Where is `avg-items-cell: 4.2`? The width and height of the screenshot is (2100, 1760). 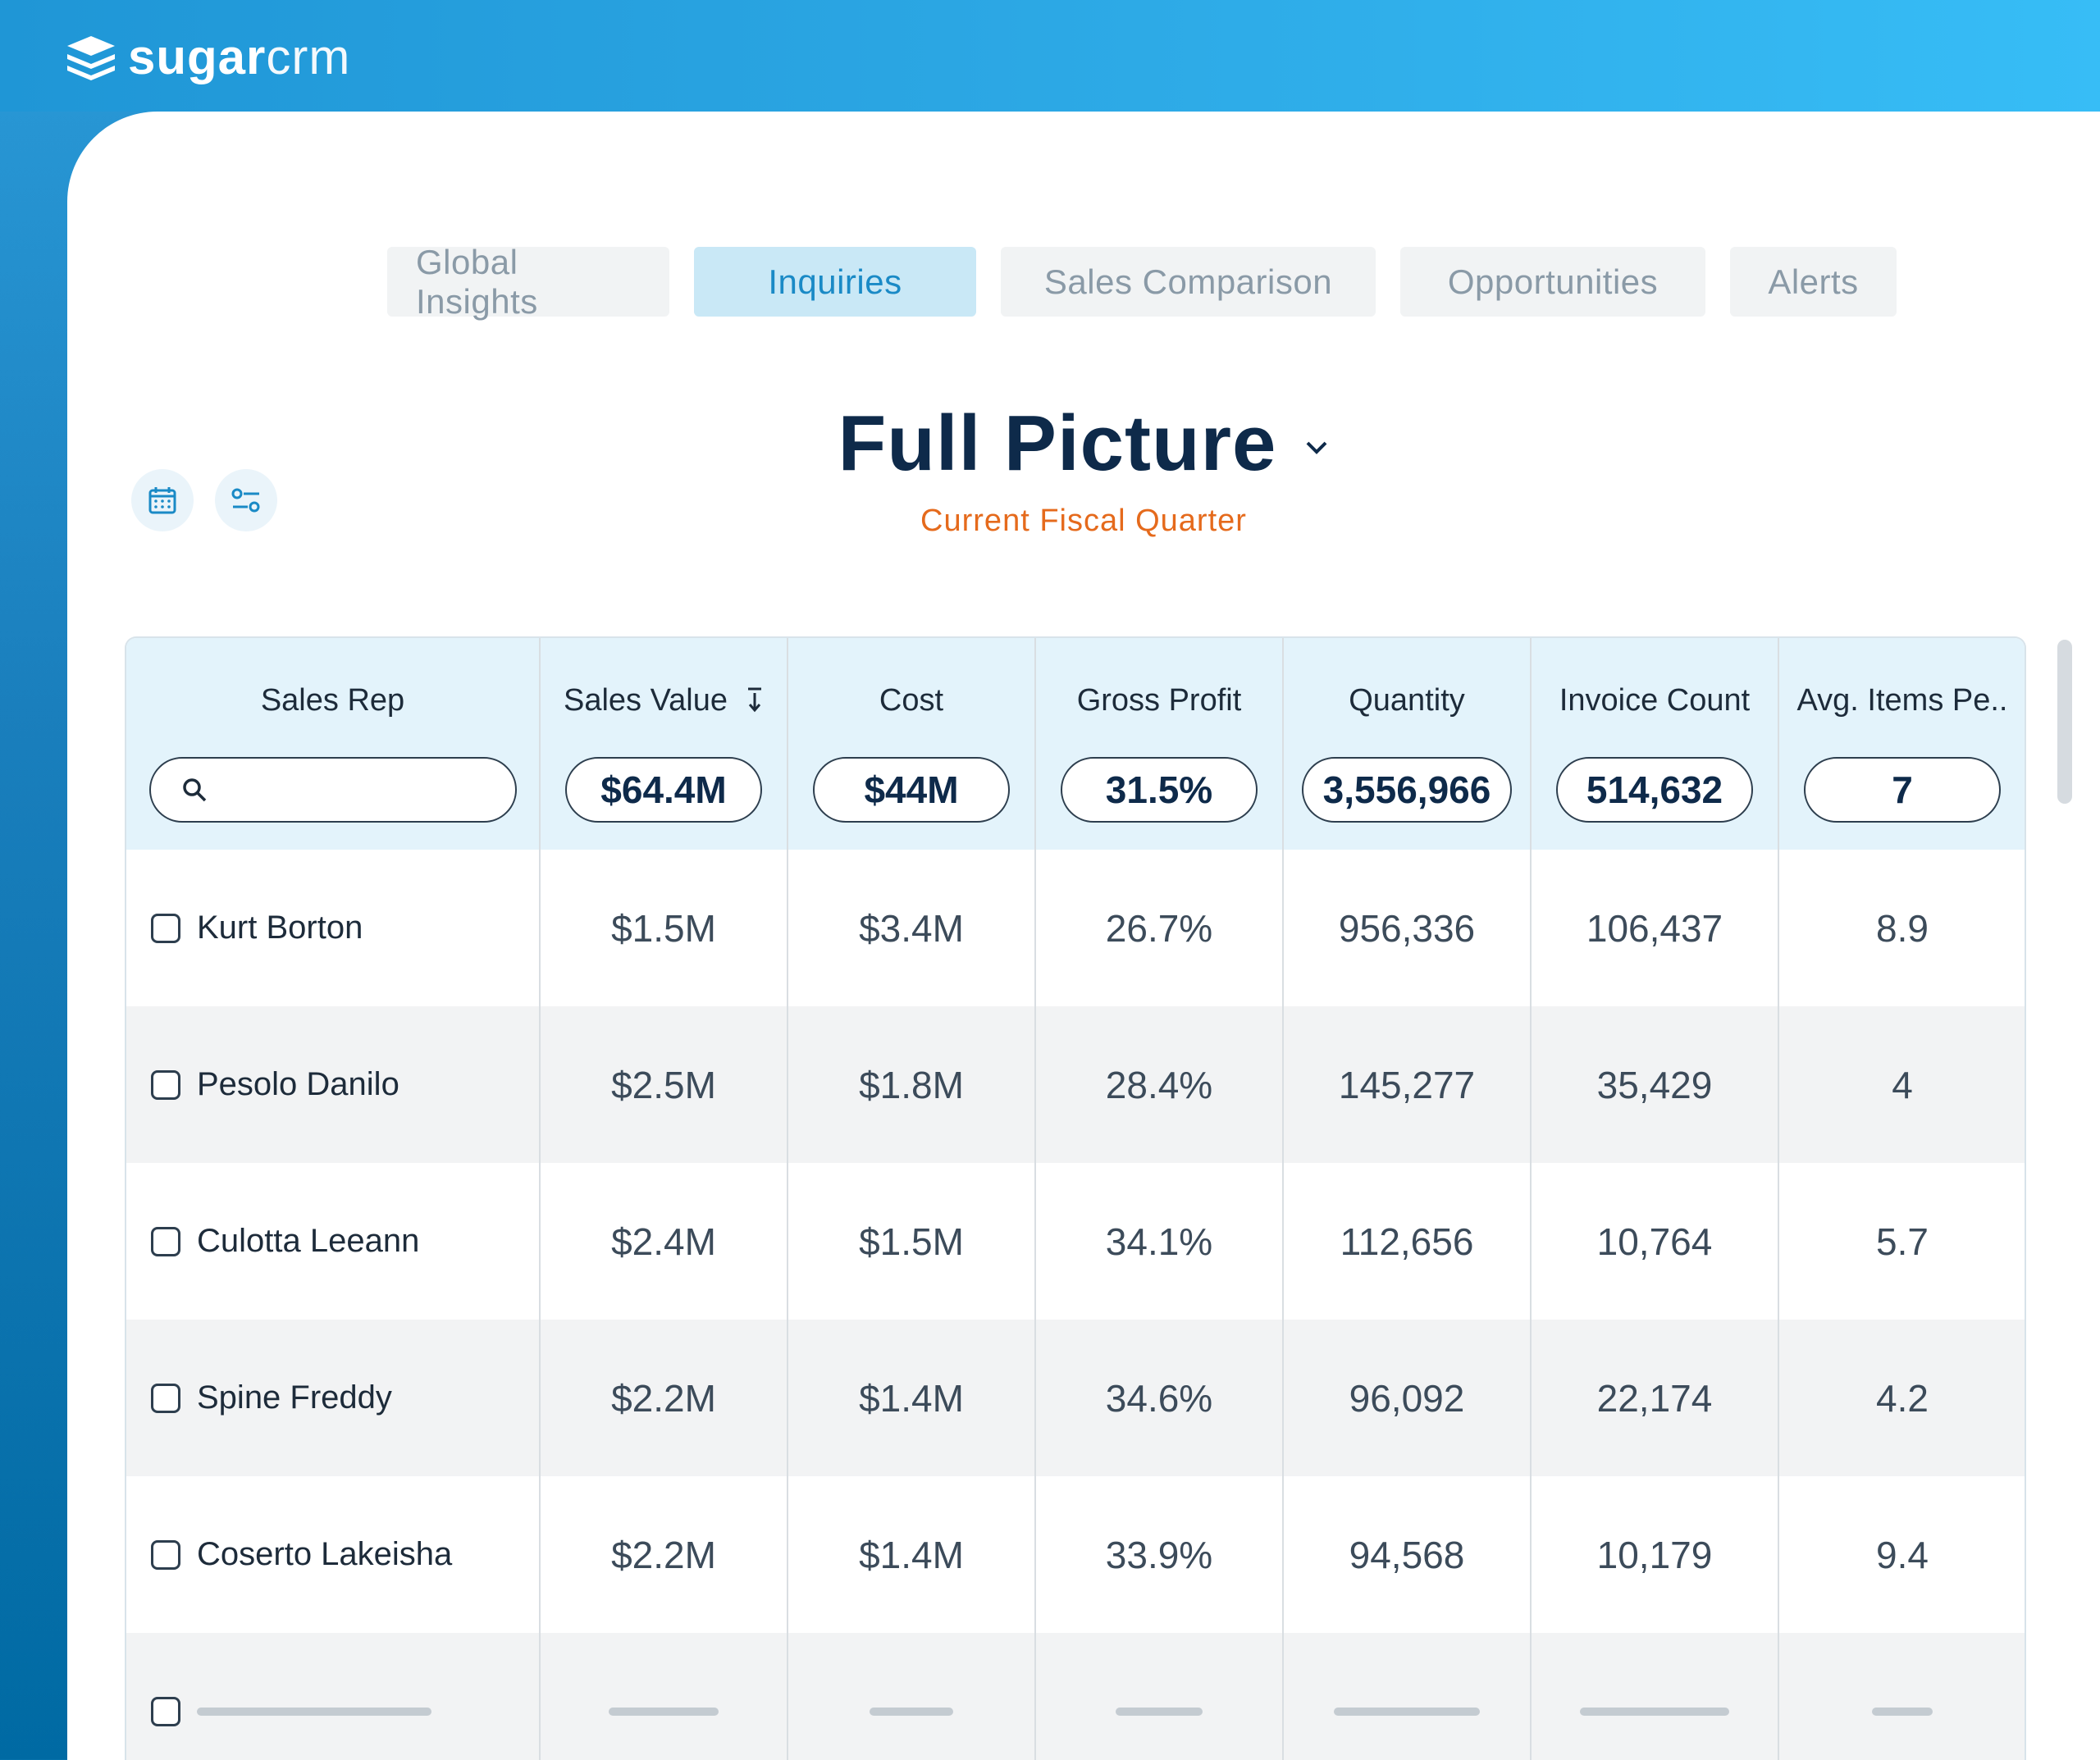
avg-items-cell: 4.2 is located at coordinates (1903, 1398).